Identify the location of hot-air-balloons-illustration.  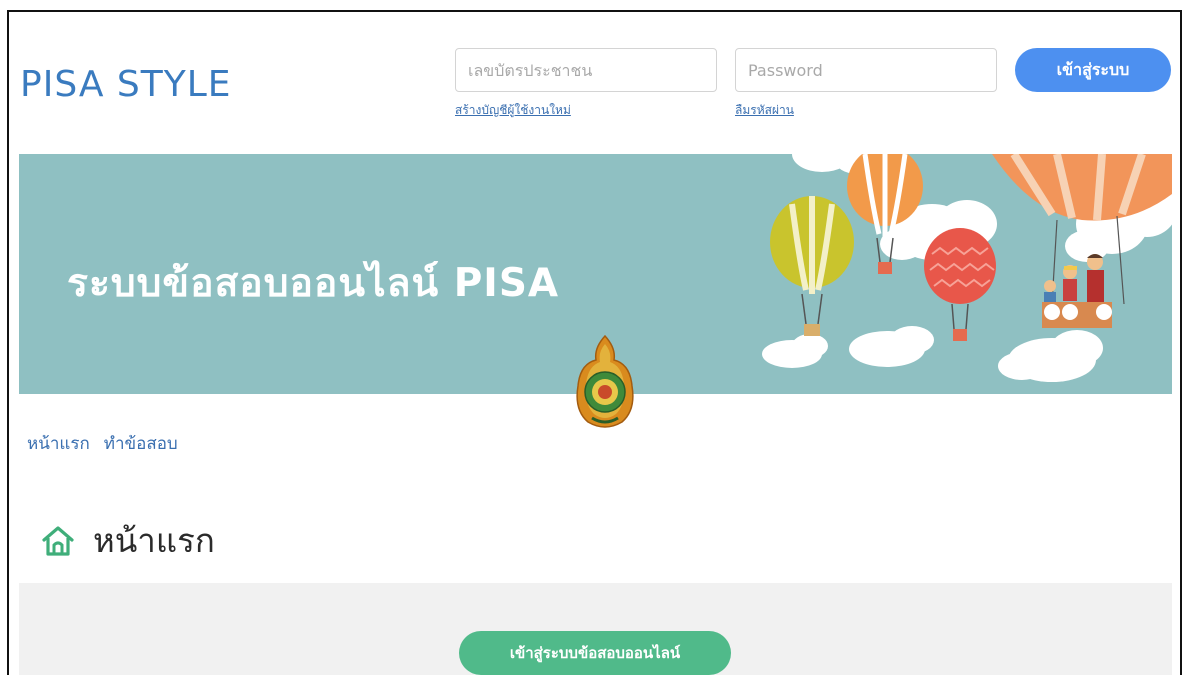
(967, 268).